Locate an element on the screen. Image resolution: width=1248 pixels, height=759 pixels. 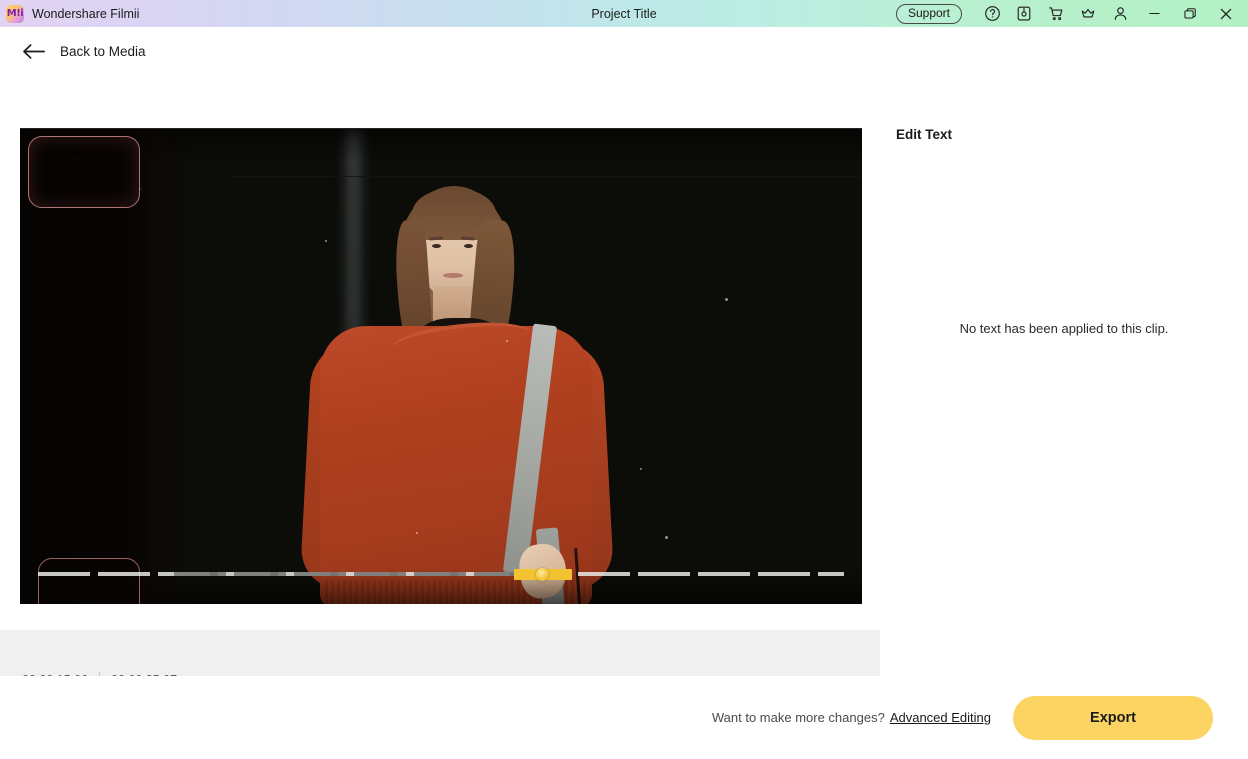
account-icon is located at coordinates (1120, 13).